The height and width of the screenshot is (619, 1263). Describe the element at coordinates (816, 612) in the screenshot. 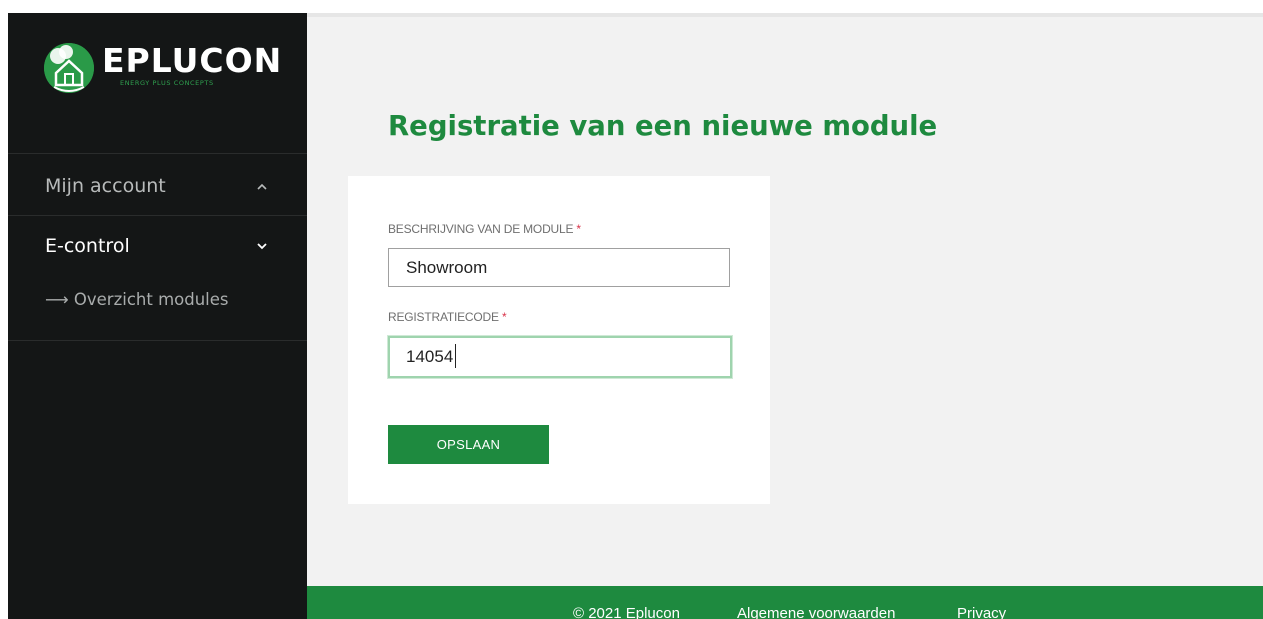

I see `footer-terms-link: Algemene voorwaarden` at that location.